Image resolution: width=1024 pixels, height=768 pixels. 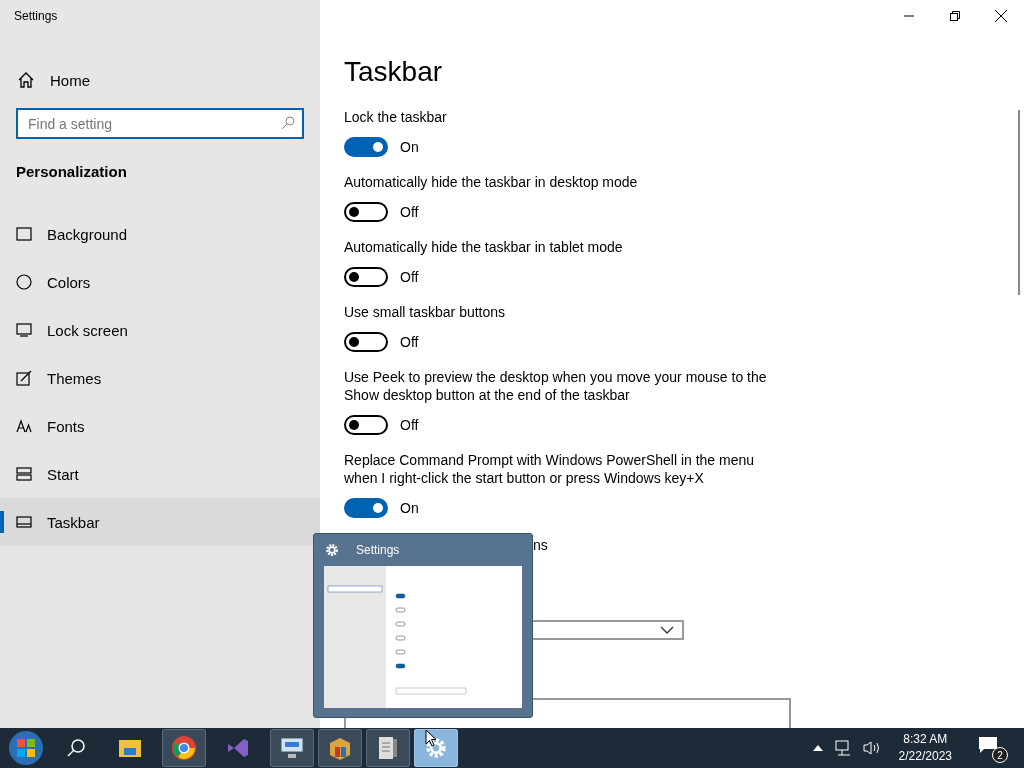 I want to click on chevron-up-icon, so click(x=817, y=748).